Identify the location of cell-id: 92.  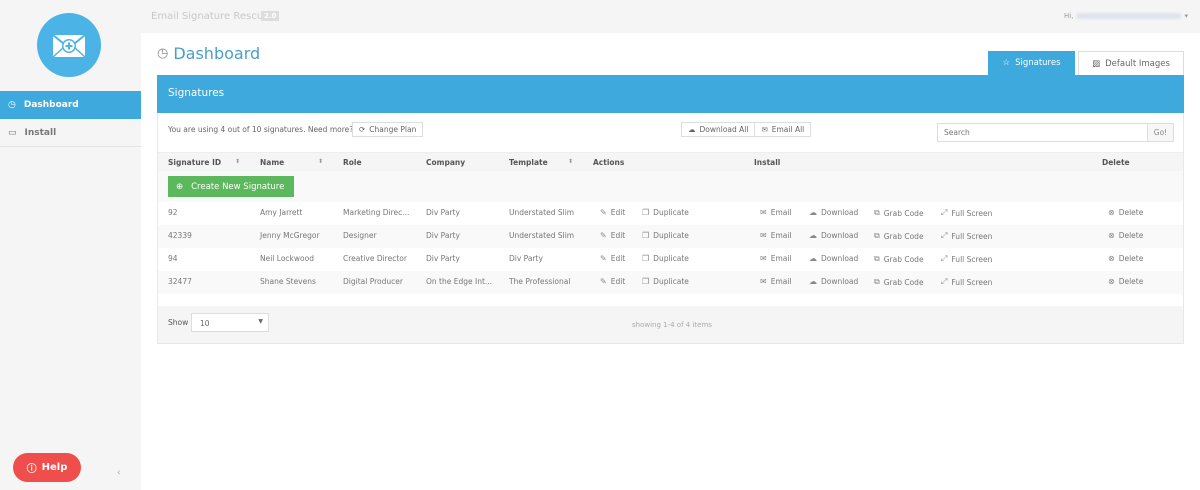
(173, 212).